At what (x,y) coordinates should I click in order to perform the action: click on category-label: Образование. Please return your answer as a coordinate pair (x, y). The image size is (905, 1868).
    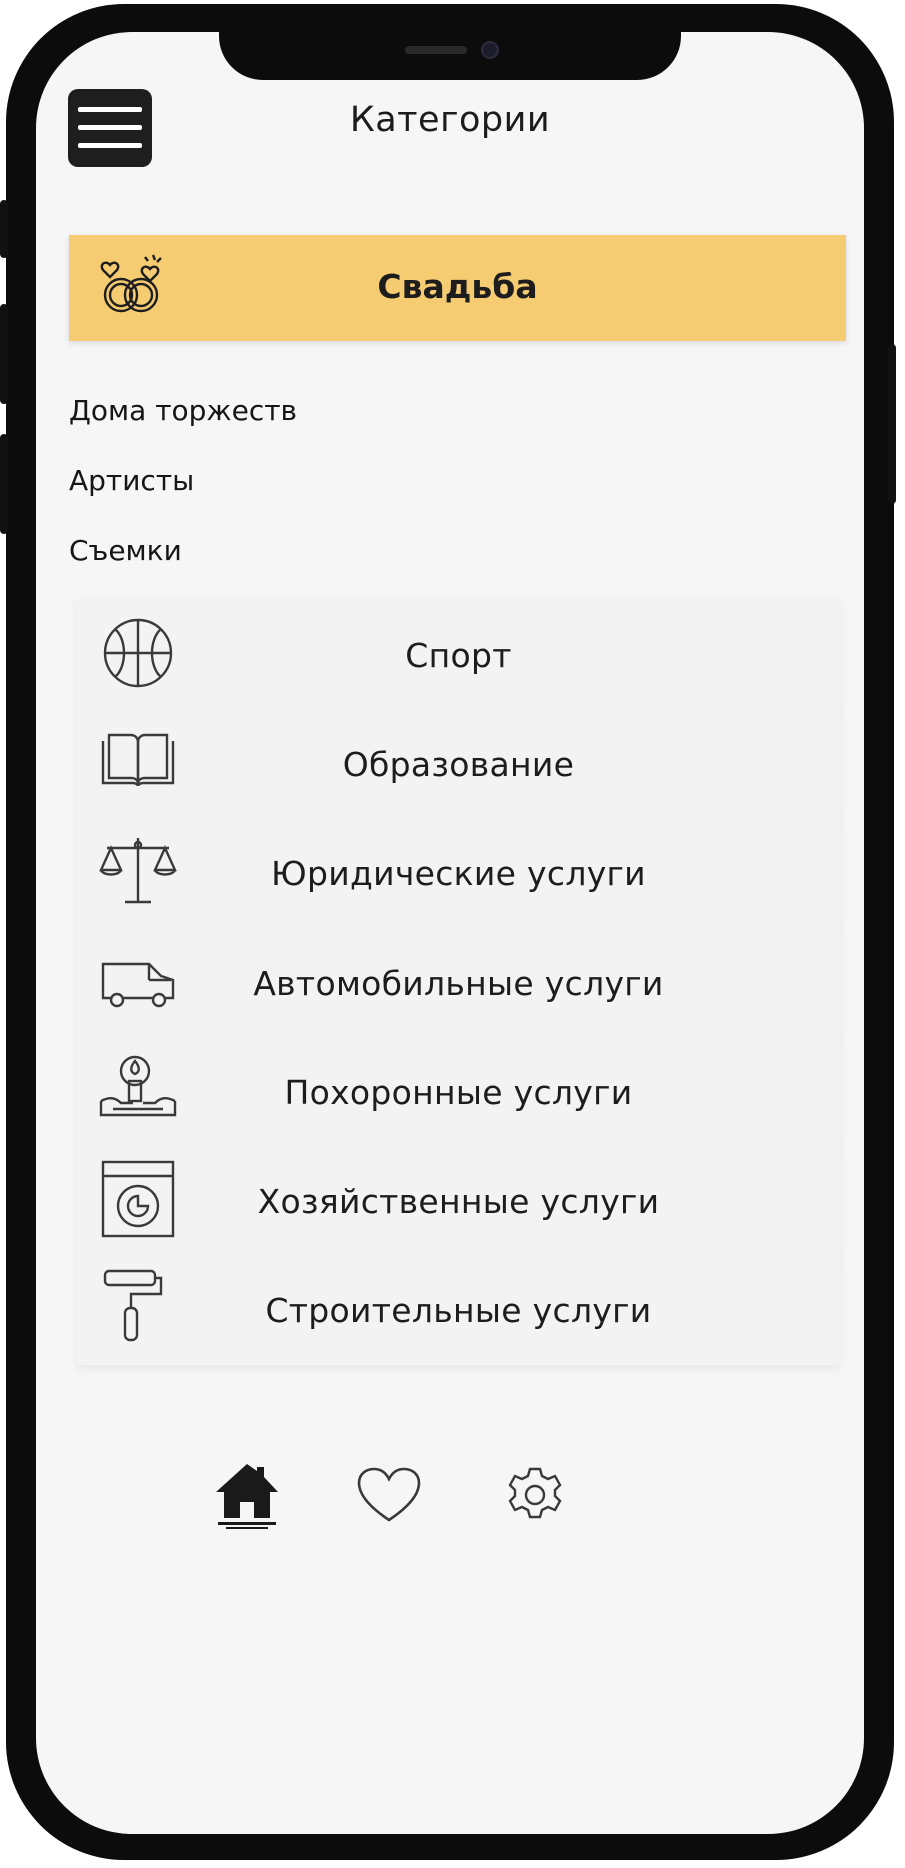
    Looking at the image, I should click on (458, 764).